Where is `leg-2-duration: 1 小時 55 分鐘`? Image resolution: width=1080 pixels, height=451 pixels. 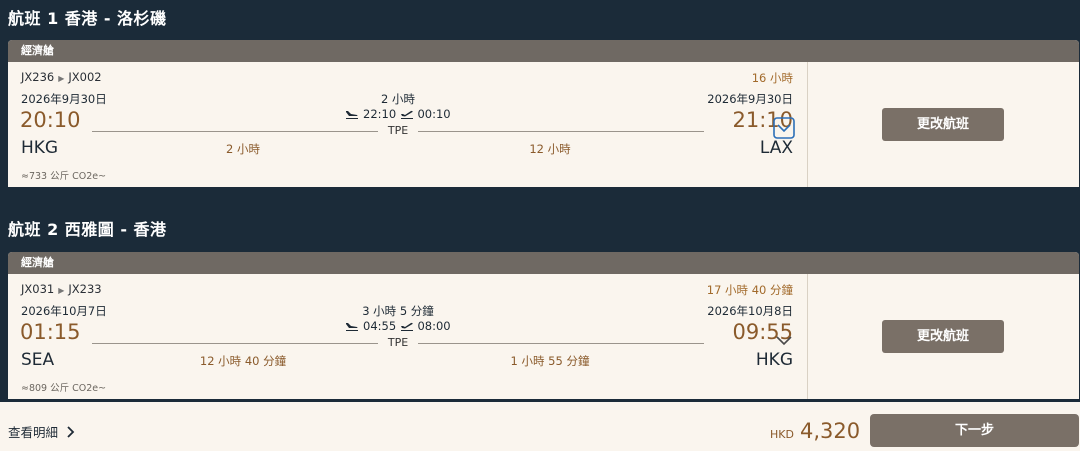
leg-2-duration: 1 小時 55 分鐘 is located at coordinates (550, 361).